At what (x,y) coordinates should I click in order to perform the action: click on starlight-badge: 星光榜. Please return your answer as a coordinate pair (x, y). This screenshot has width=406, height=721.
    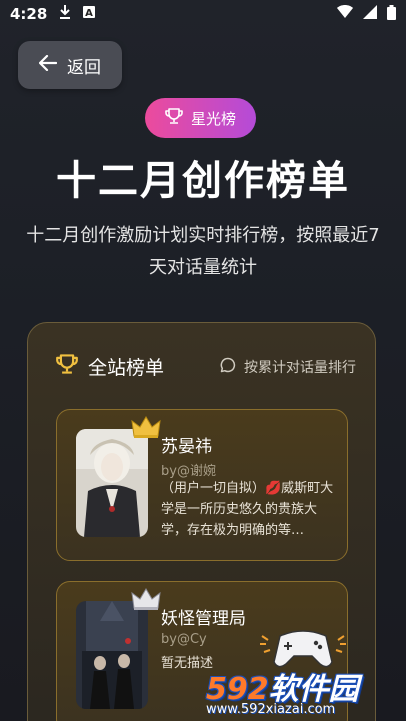
    Looking at the image, I should click on (200, 118).